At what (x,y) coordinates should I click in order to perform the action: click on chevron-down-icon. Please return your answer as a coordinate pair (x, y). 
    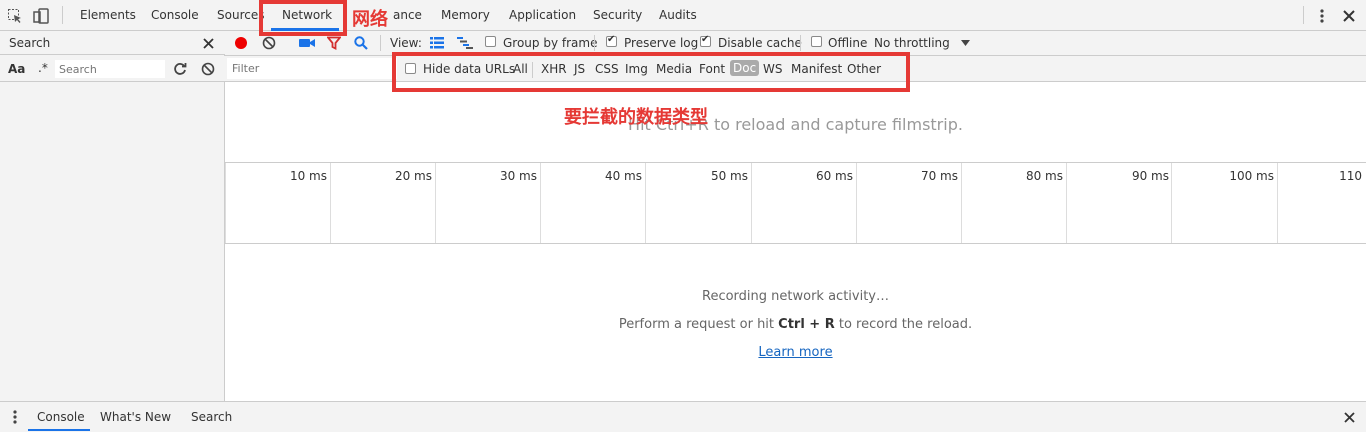
    Looking at the image, I should click on (965, 43).